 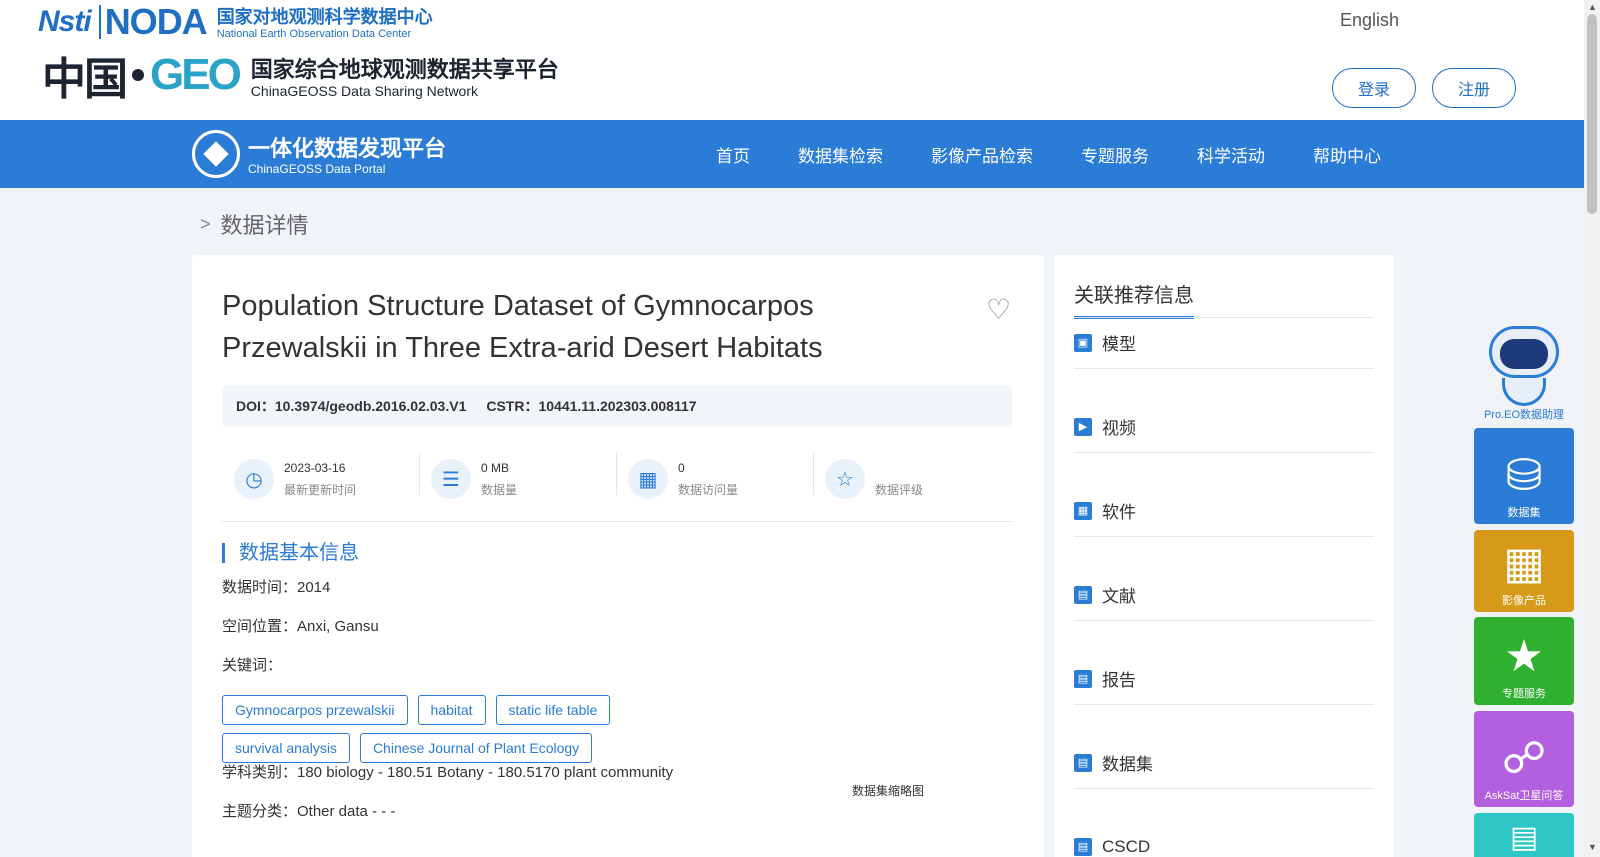 I want to click on keyword-tag: survival analysis, so click(x=286, y=748).